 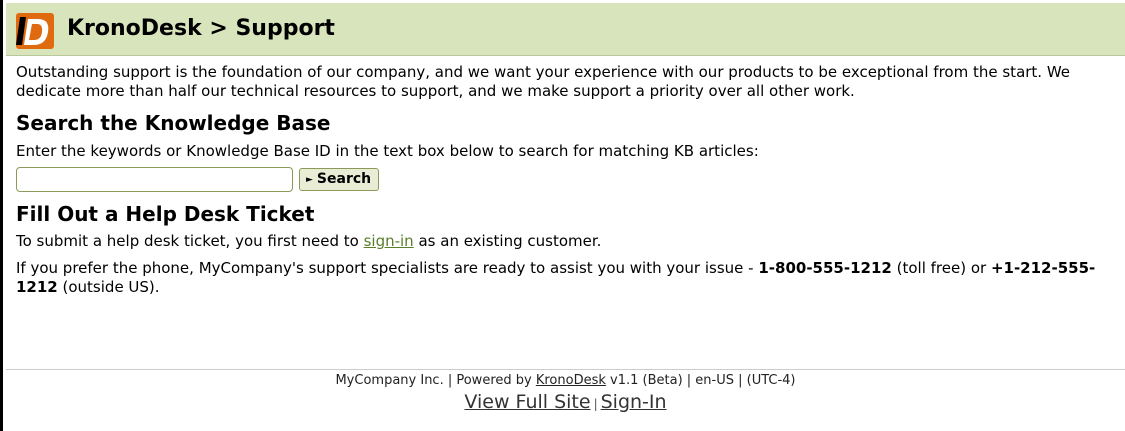 I want to click on ticket-heading: Fill Out a Help Desk Ticket, so click(x=165, y=214).